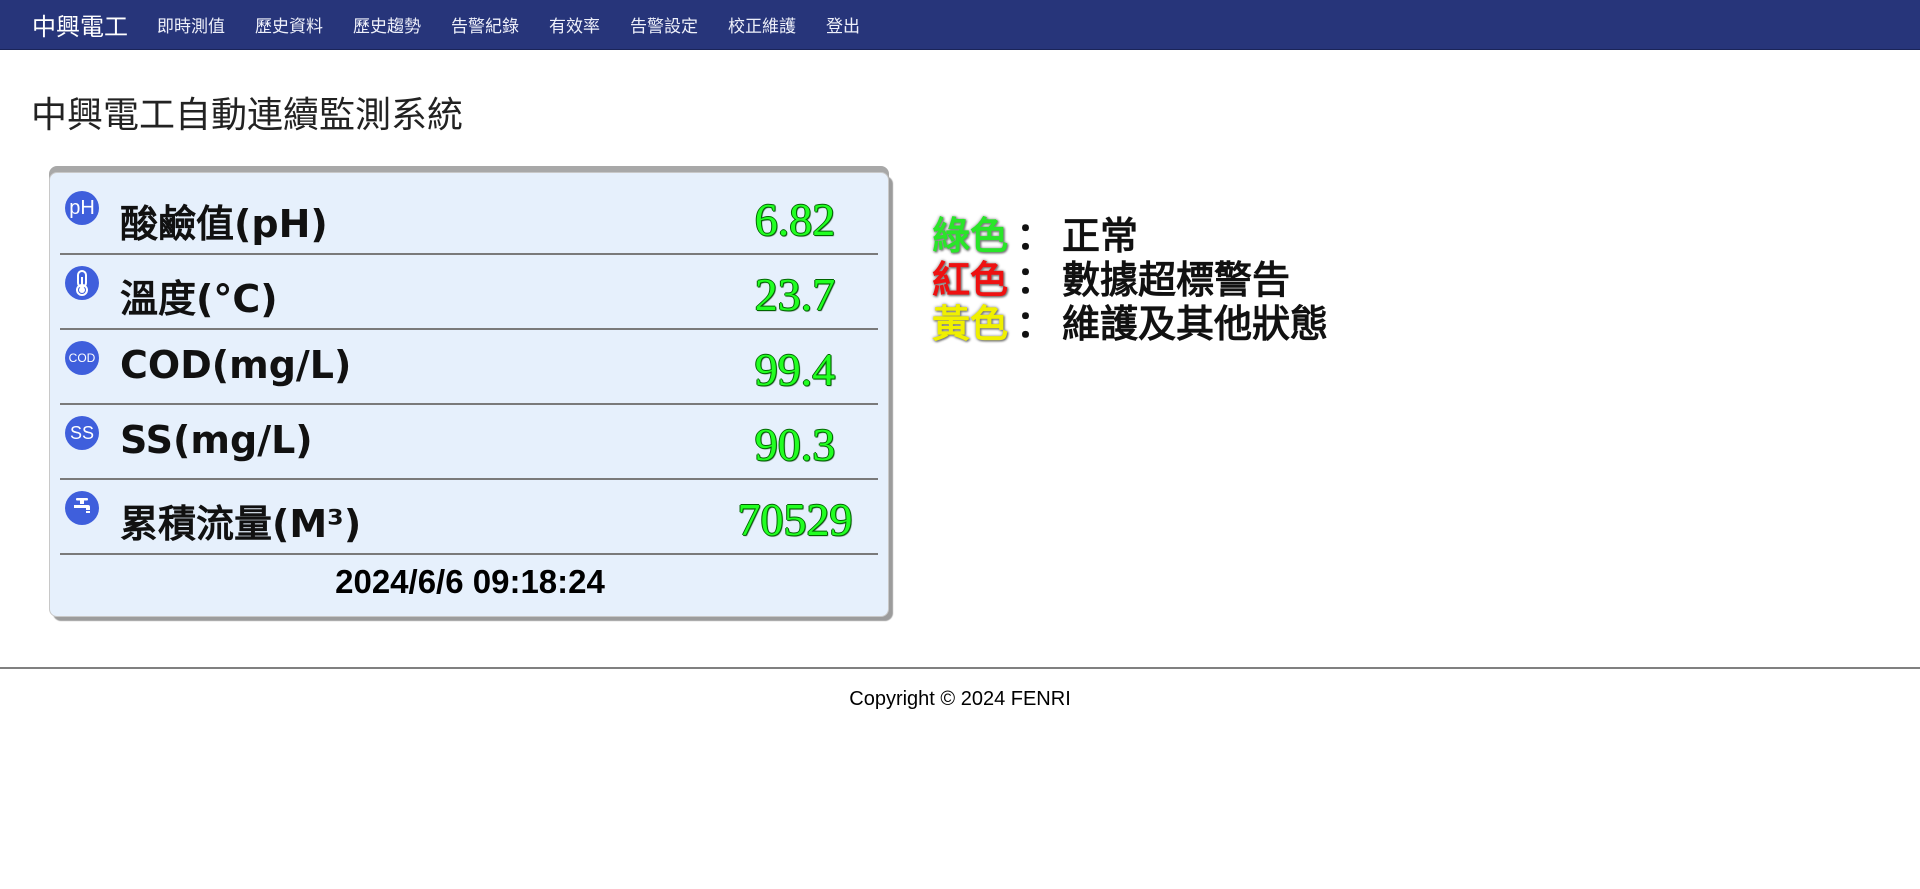 This screenshot has height=889, width=1920. What do you see at coordinates (960, 699) in the screenshot?
I see `footer-copyright: Copyright © 2024 FENRI` at bounding box center [960, 699].